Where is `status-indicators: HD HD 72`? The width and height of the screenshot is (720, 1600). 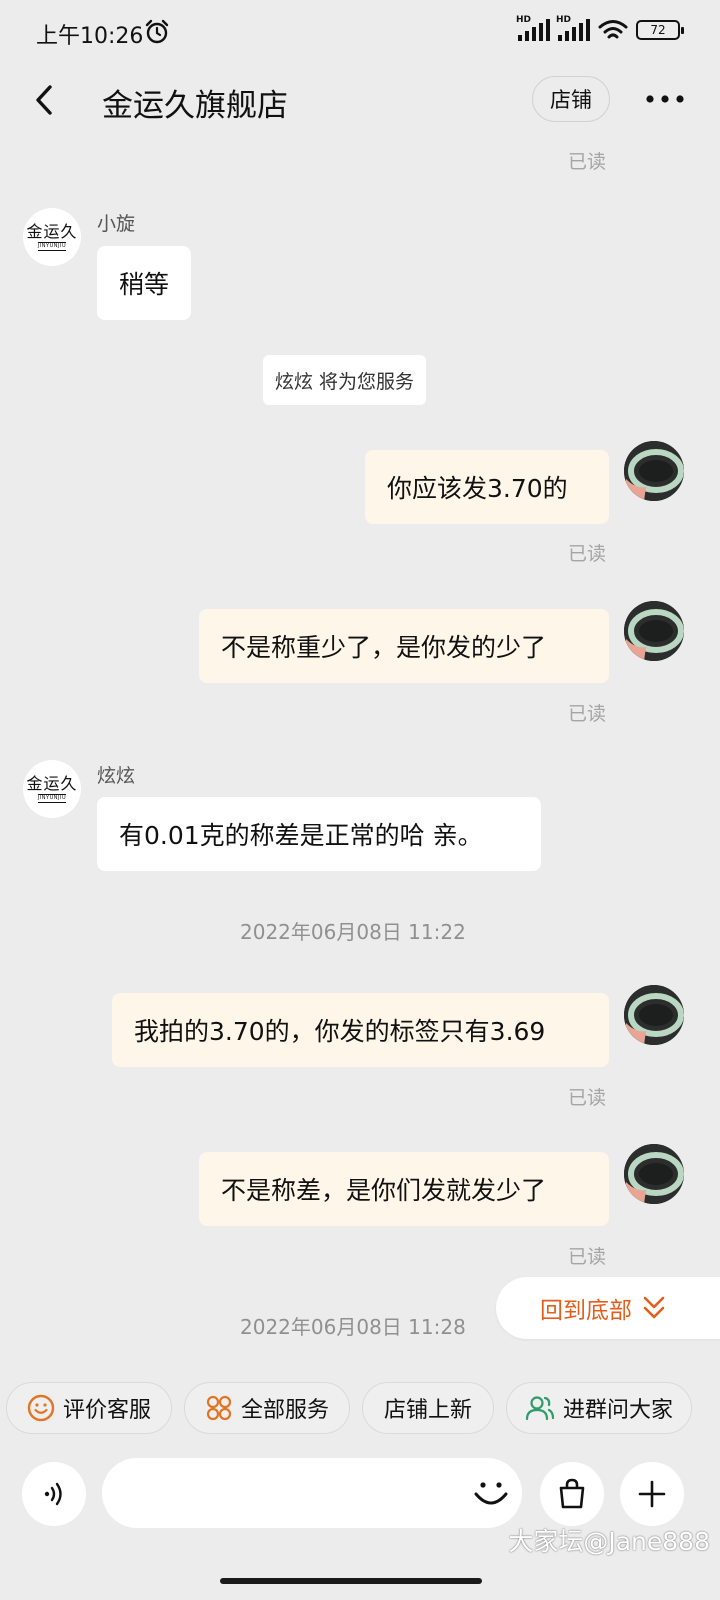 status-indicators: HD HD 72 is located at coordinates (600, 28).